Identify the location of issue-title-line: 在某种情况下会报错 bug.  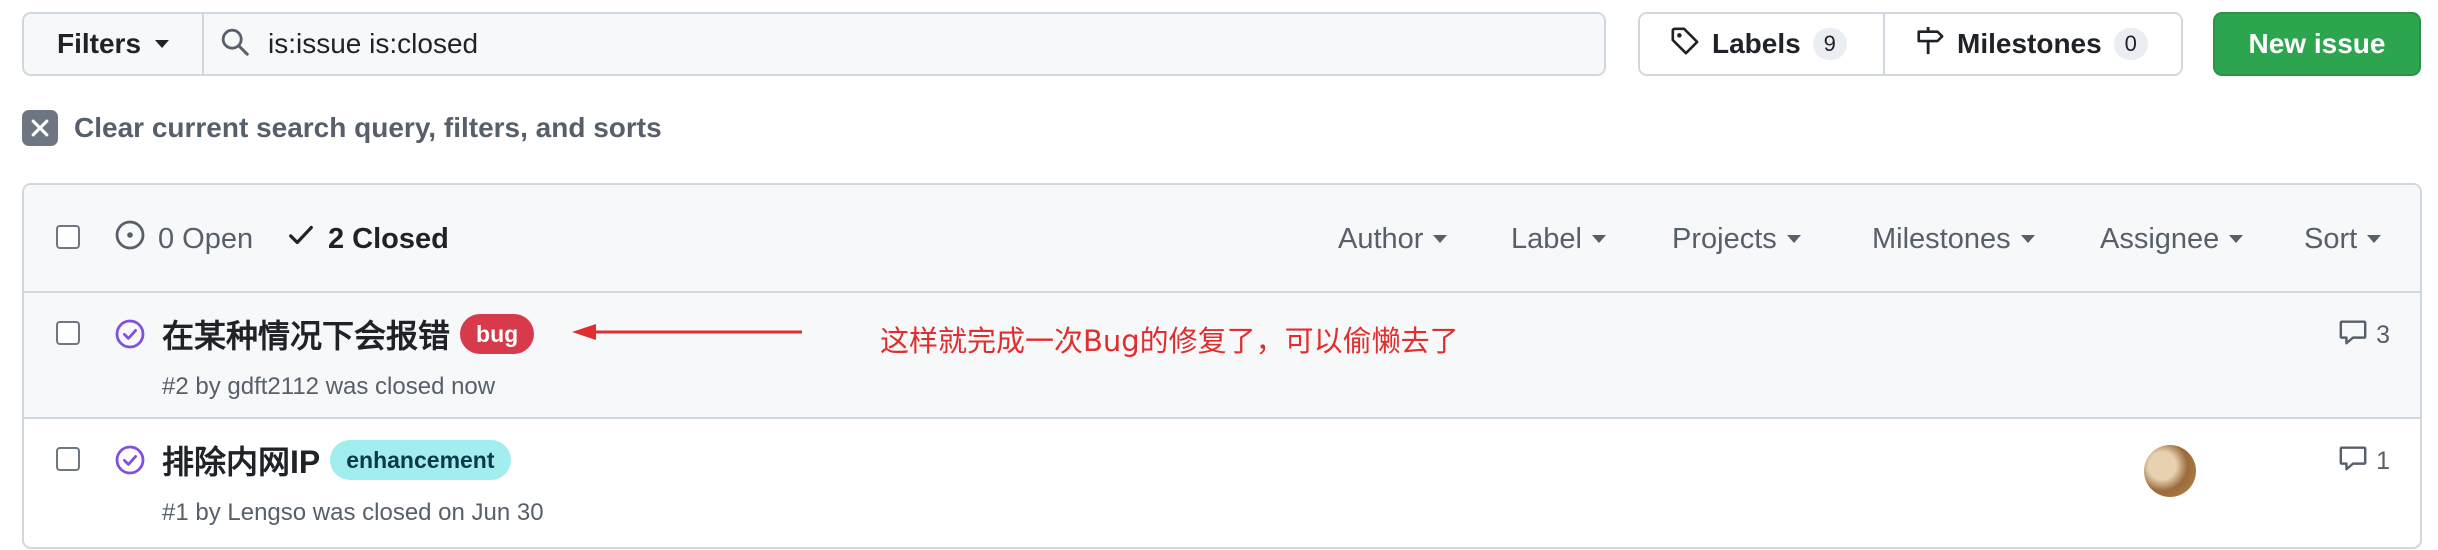
(348, 334).